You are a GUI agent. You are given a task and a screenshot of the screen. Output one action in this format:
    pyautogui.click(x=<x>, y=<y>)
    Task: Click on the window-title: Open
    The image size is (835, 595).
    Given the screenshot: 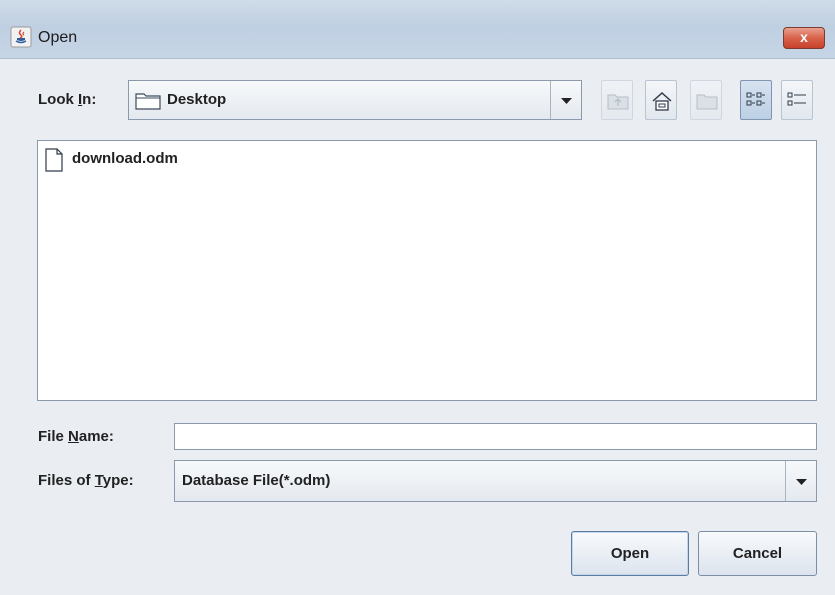 What is the action you would take?
    pyautogui.click(x=58, y=37)
    